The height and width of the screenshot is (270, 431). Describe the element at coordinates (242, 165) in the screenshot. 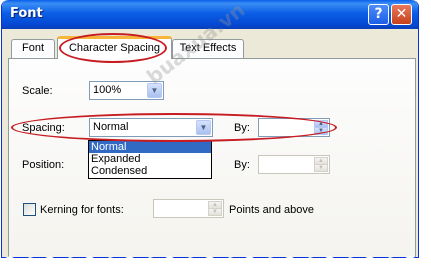

I see `position-by-label: By:` at that location.